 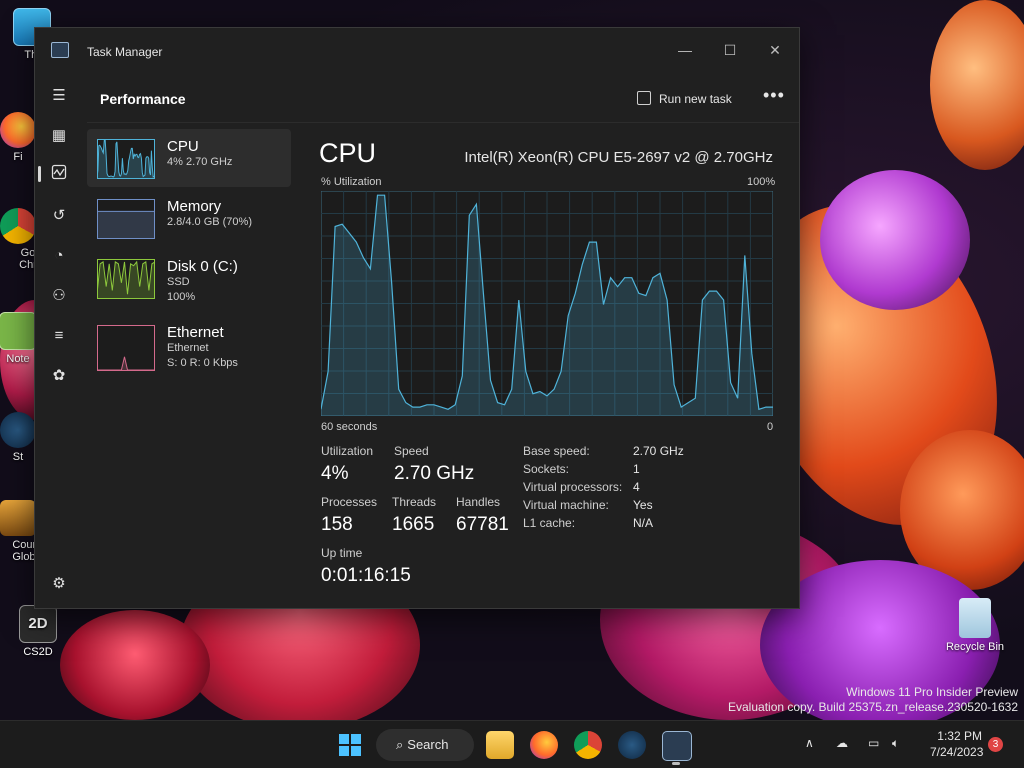 I want to click on search-icon: ⌕, so click(x=400, y=744).